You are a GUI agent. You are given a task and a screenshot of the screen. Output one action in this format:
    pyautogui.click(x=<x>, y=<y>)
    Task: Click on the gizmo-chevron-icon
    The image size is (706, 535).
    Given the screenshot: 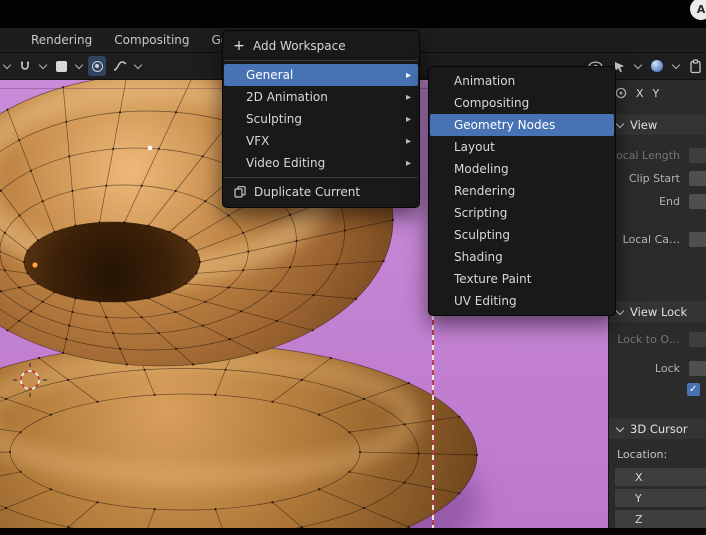 What is the action you would take?
    pyautogui.click(x=638, y=66)
    